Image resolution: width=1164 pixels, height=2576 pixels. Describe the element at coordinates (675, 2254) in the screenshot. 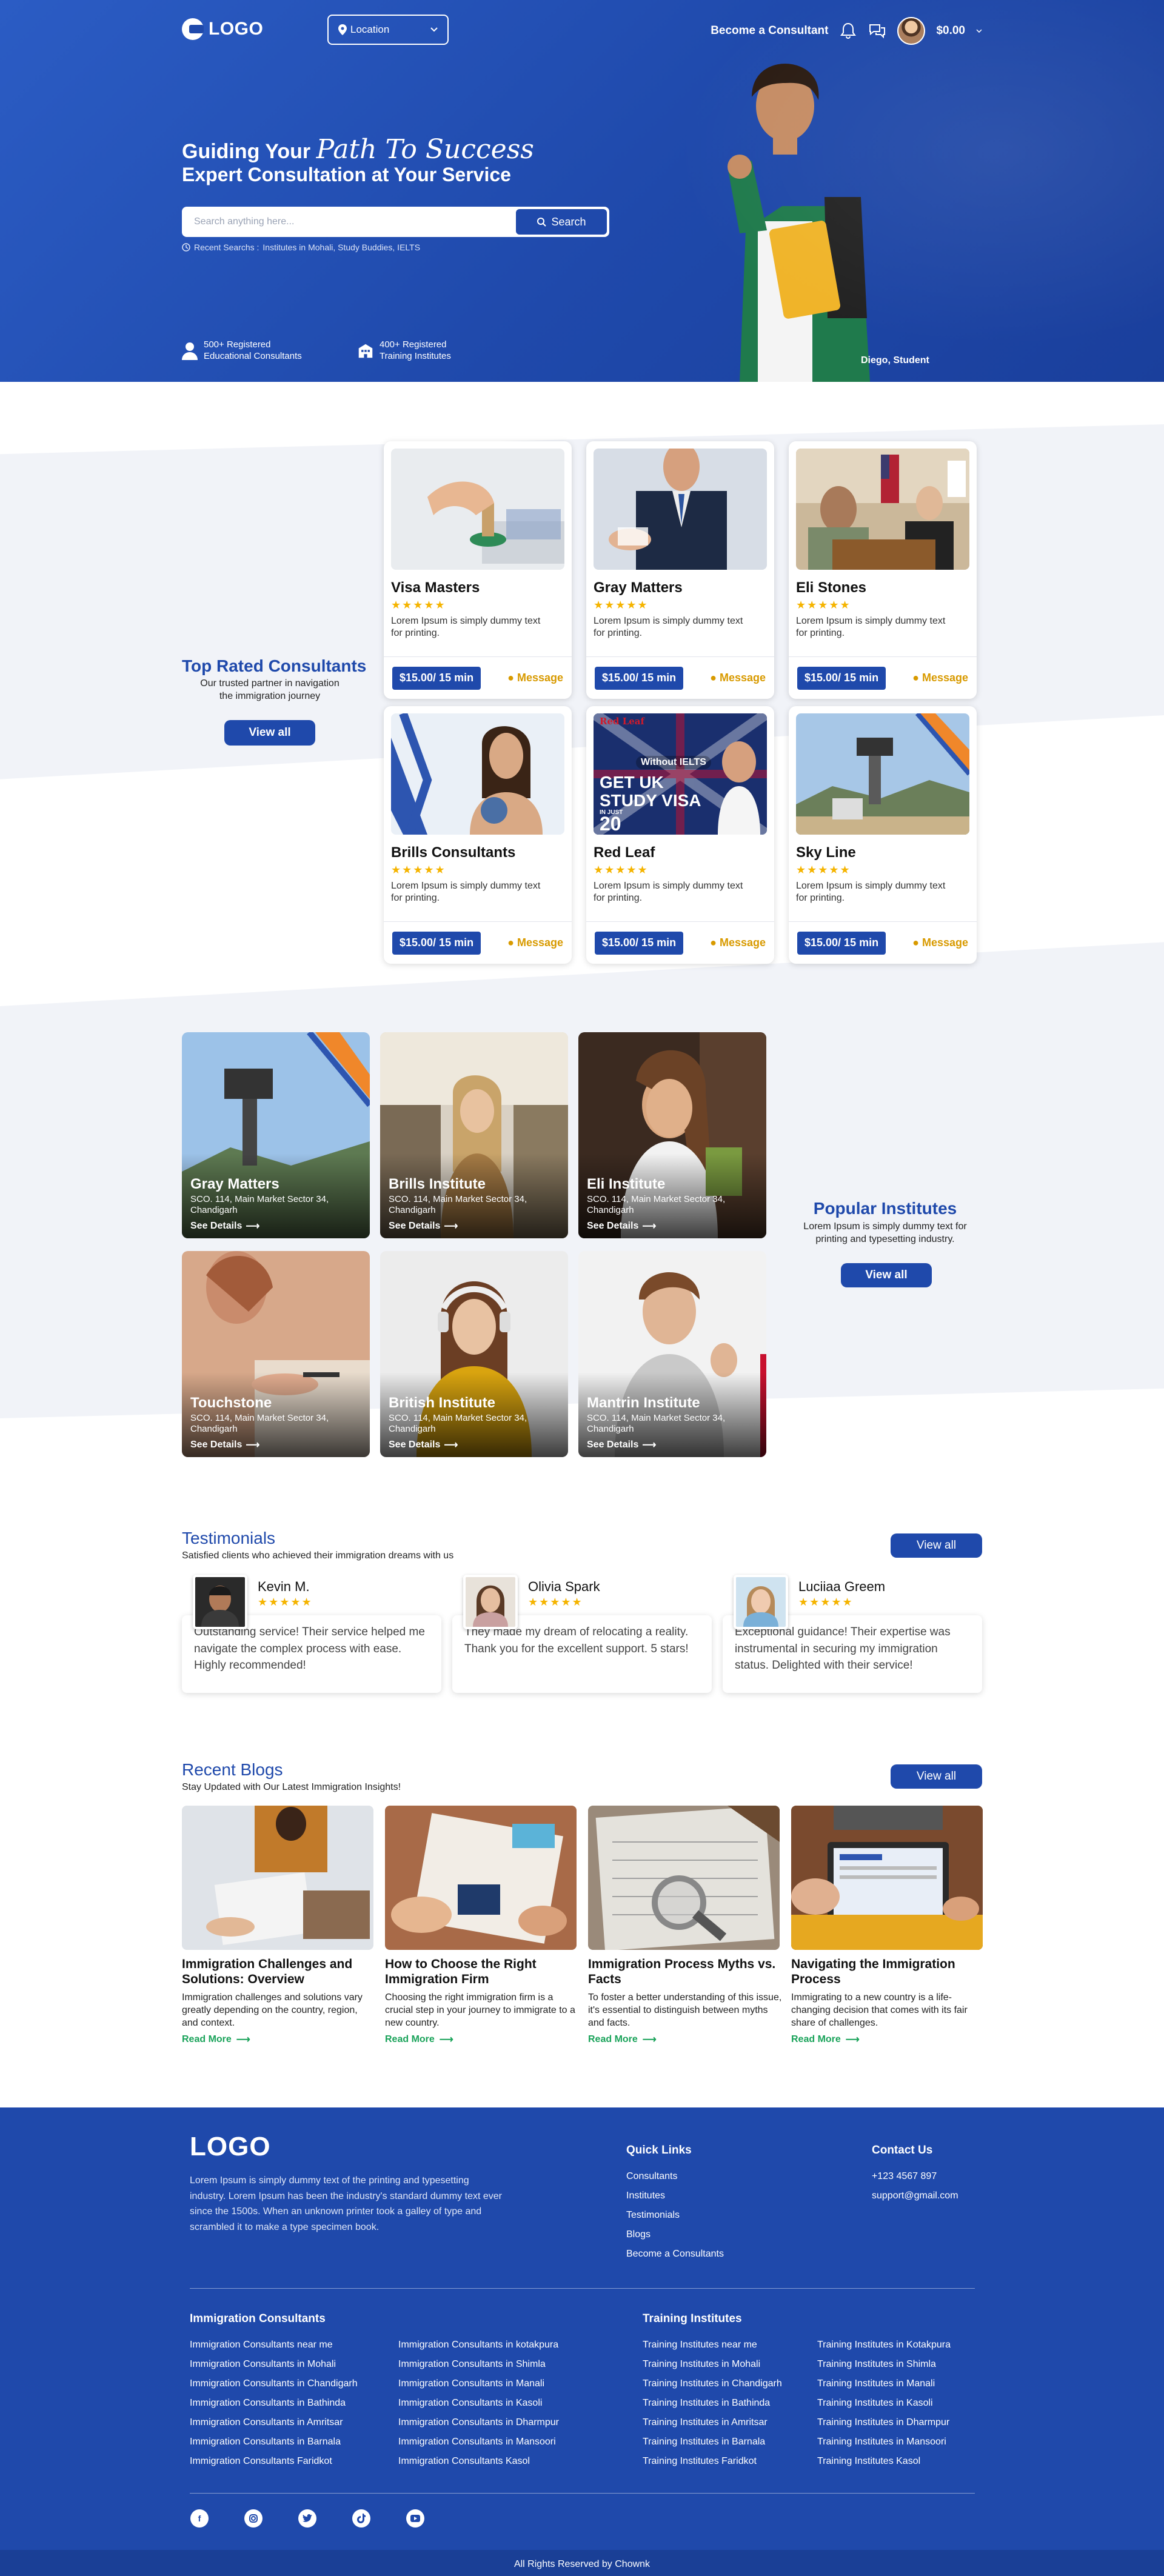

I see `quick-link: Become a Consultants` at that location.